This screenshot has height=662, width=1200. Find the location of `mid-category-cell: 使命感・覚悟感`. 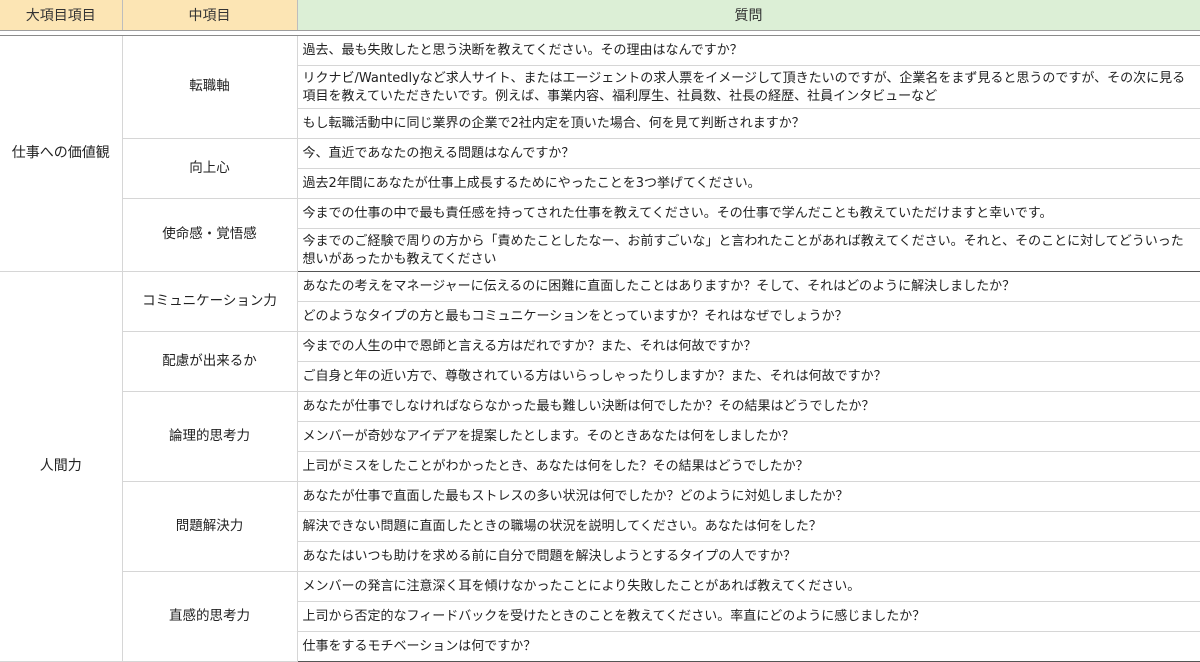

mid-category-cell: 使命感・覚悟感 is located at coordinates (209, 235).